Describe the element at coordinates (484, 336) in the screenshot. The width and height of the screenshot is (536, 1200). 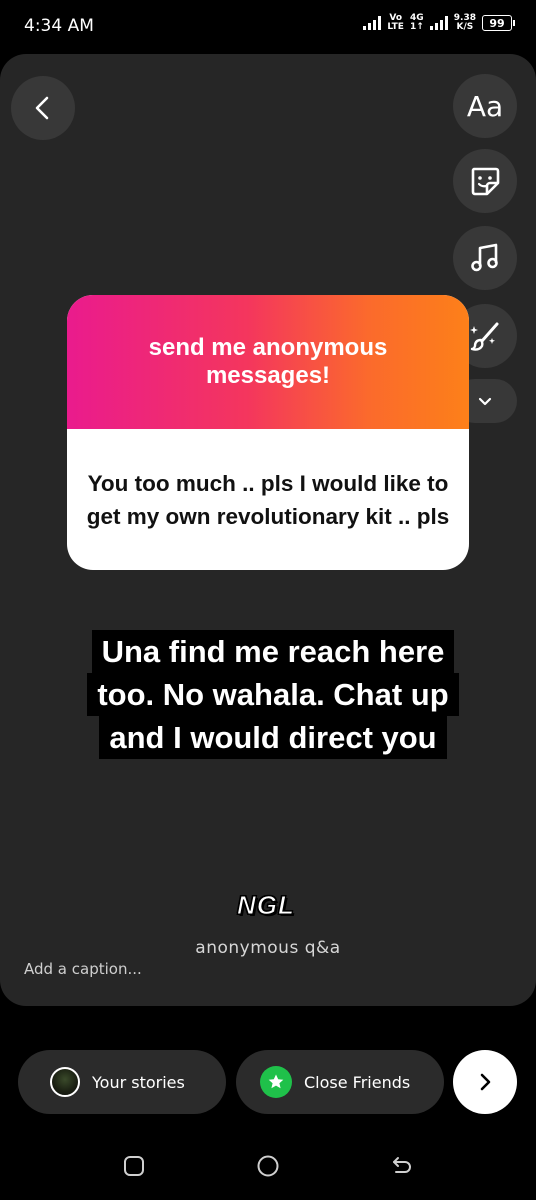
I see `draw-icon` at that location.